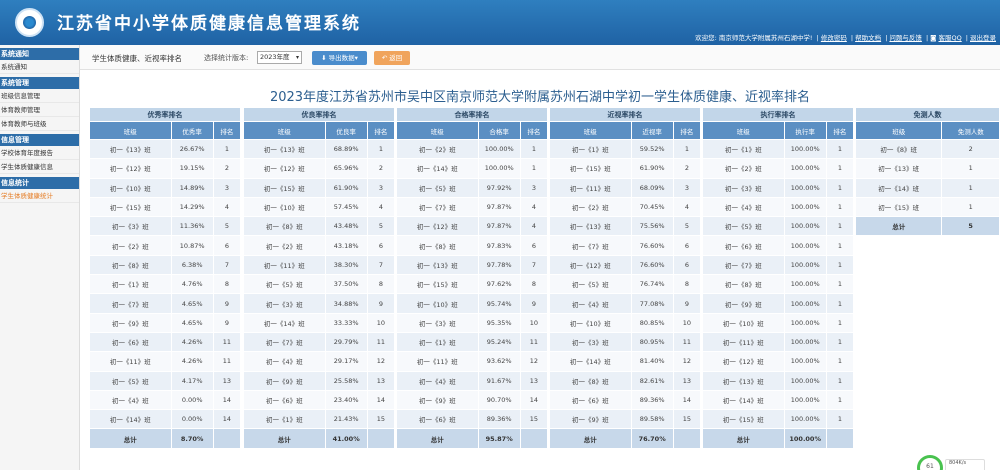 This screenshot has height=470, width=1000. Describe the element at coordinates (687, 226) in the screenshot. I see `table-cell: 5` at that location.